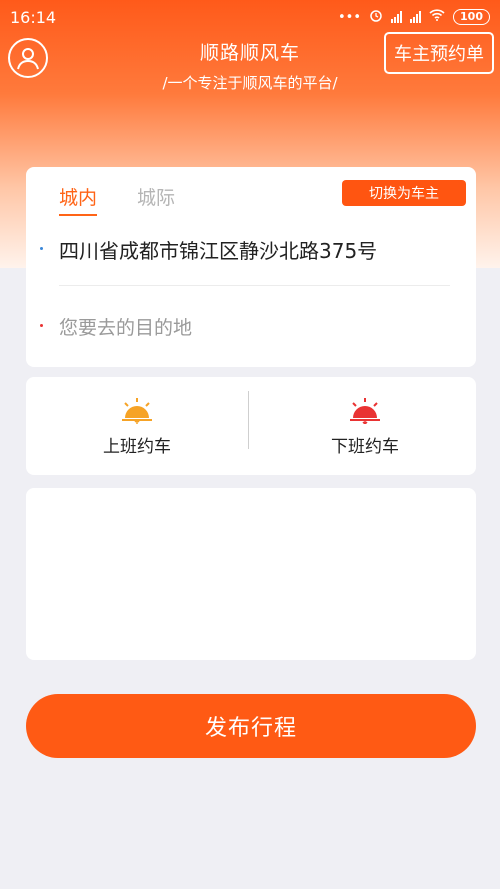  What do you see at coordinates (137, 446) in the screenshot?
I see `morning-commute-label: 上班约车` at bounding box center [137, 446].